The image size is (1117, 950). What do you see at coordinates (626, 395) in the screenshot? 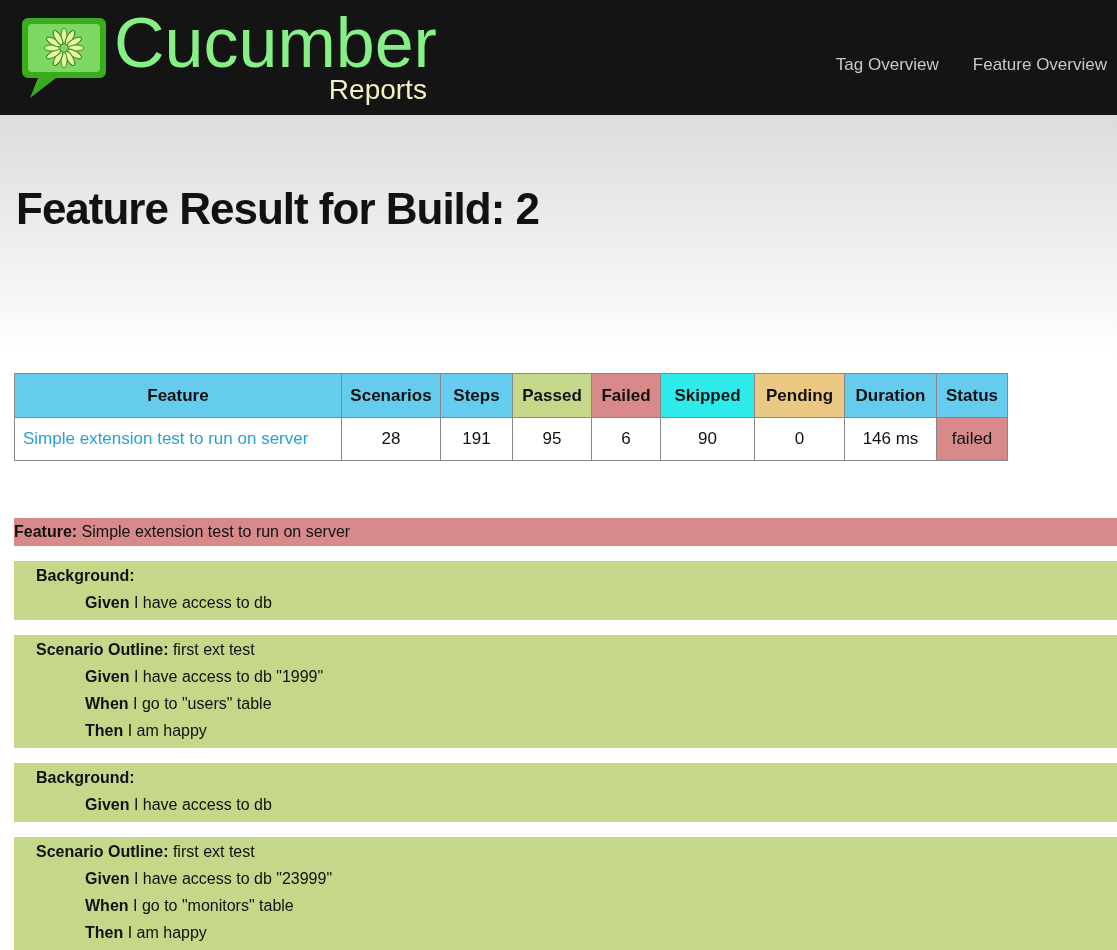
I see `column-header: Failed` at bounding box center [626, 395].